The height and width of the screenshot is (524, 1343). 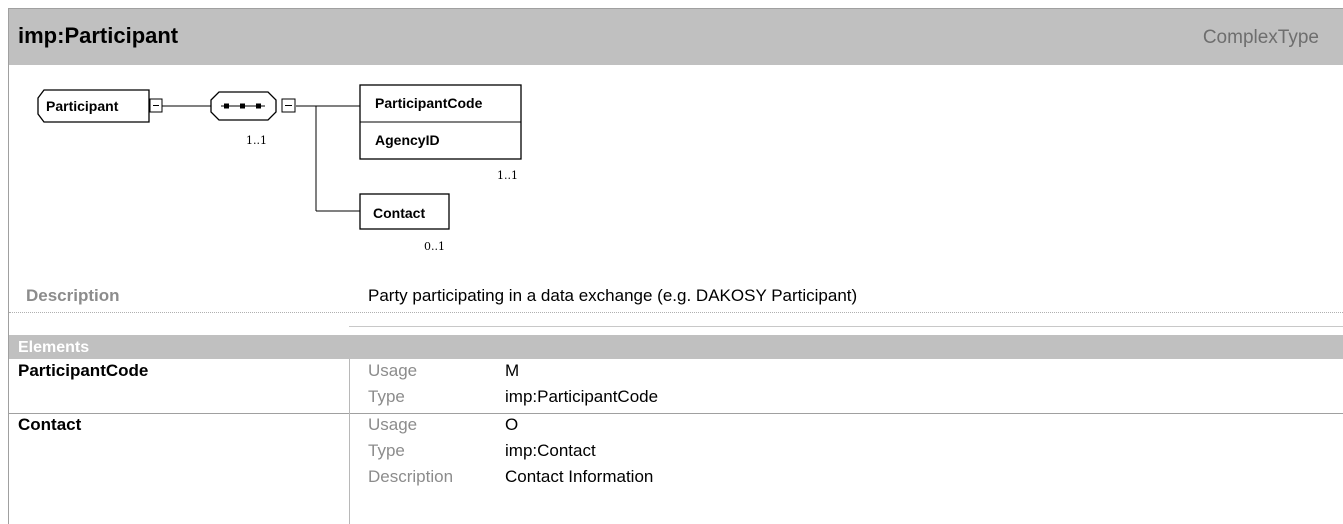 I want to click on contact-node-label: Contact, so click(x=399, y=213).